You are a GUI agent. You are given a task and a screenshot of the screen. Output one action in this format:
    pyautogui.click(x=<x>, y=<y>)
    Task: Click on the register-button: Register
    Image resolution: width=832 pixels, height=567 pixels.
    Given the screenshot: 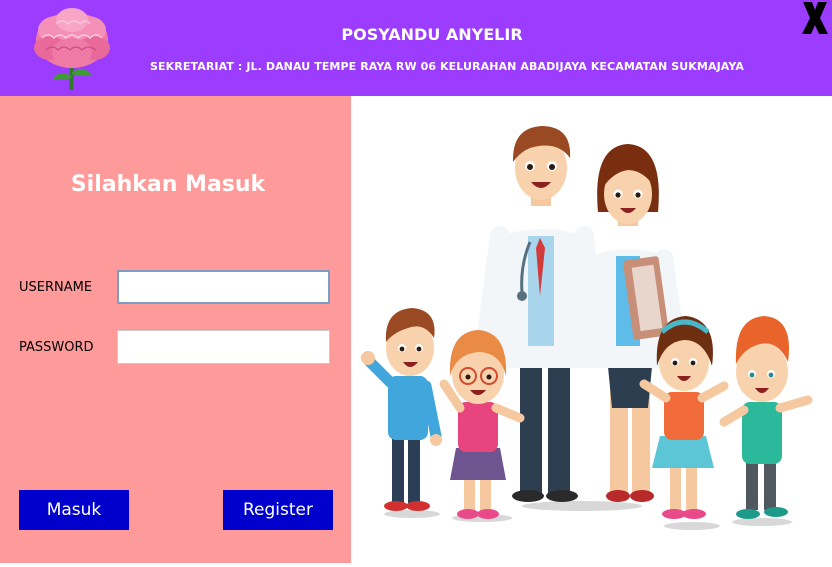 What is the action you would take?
    pyautogui.click(x=278, y=510)
    